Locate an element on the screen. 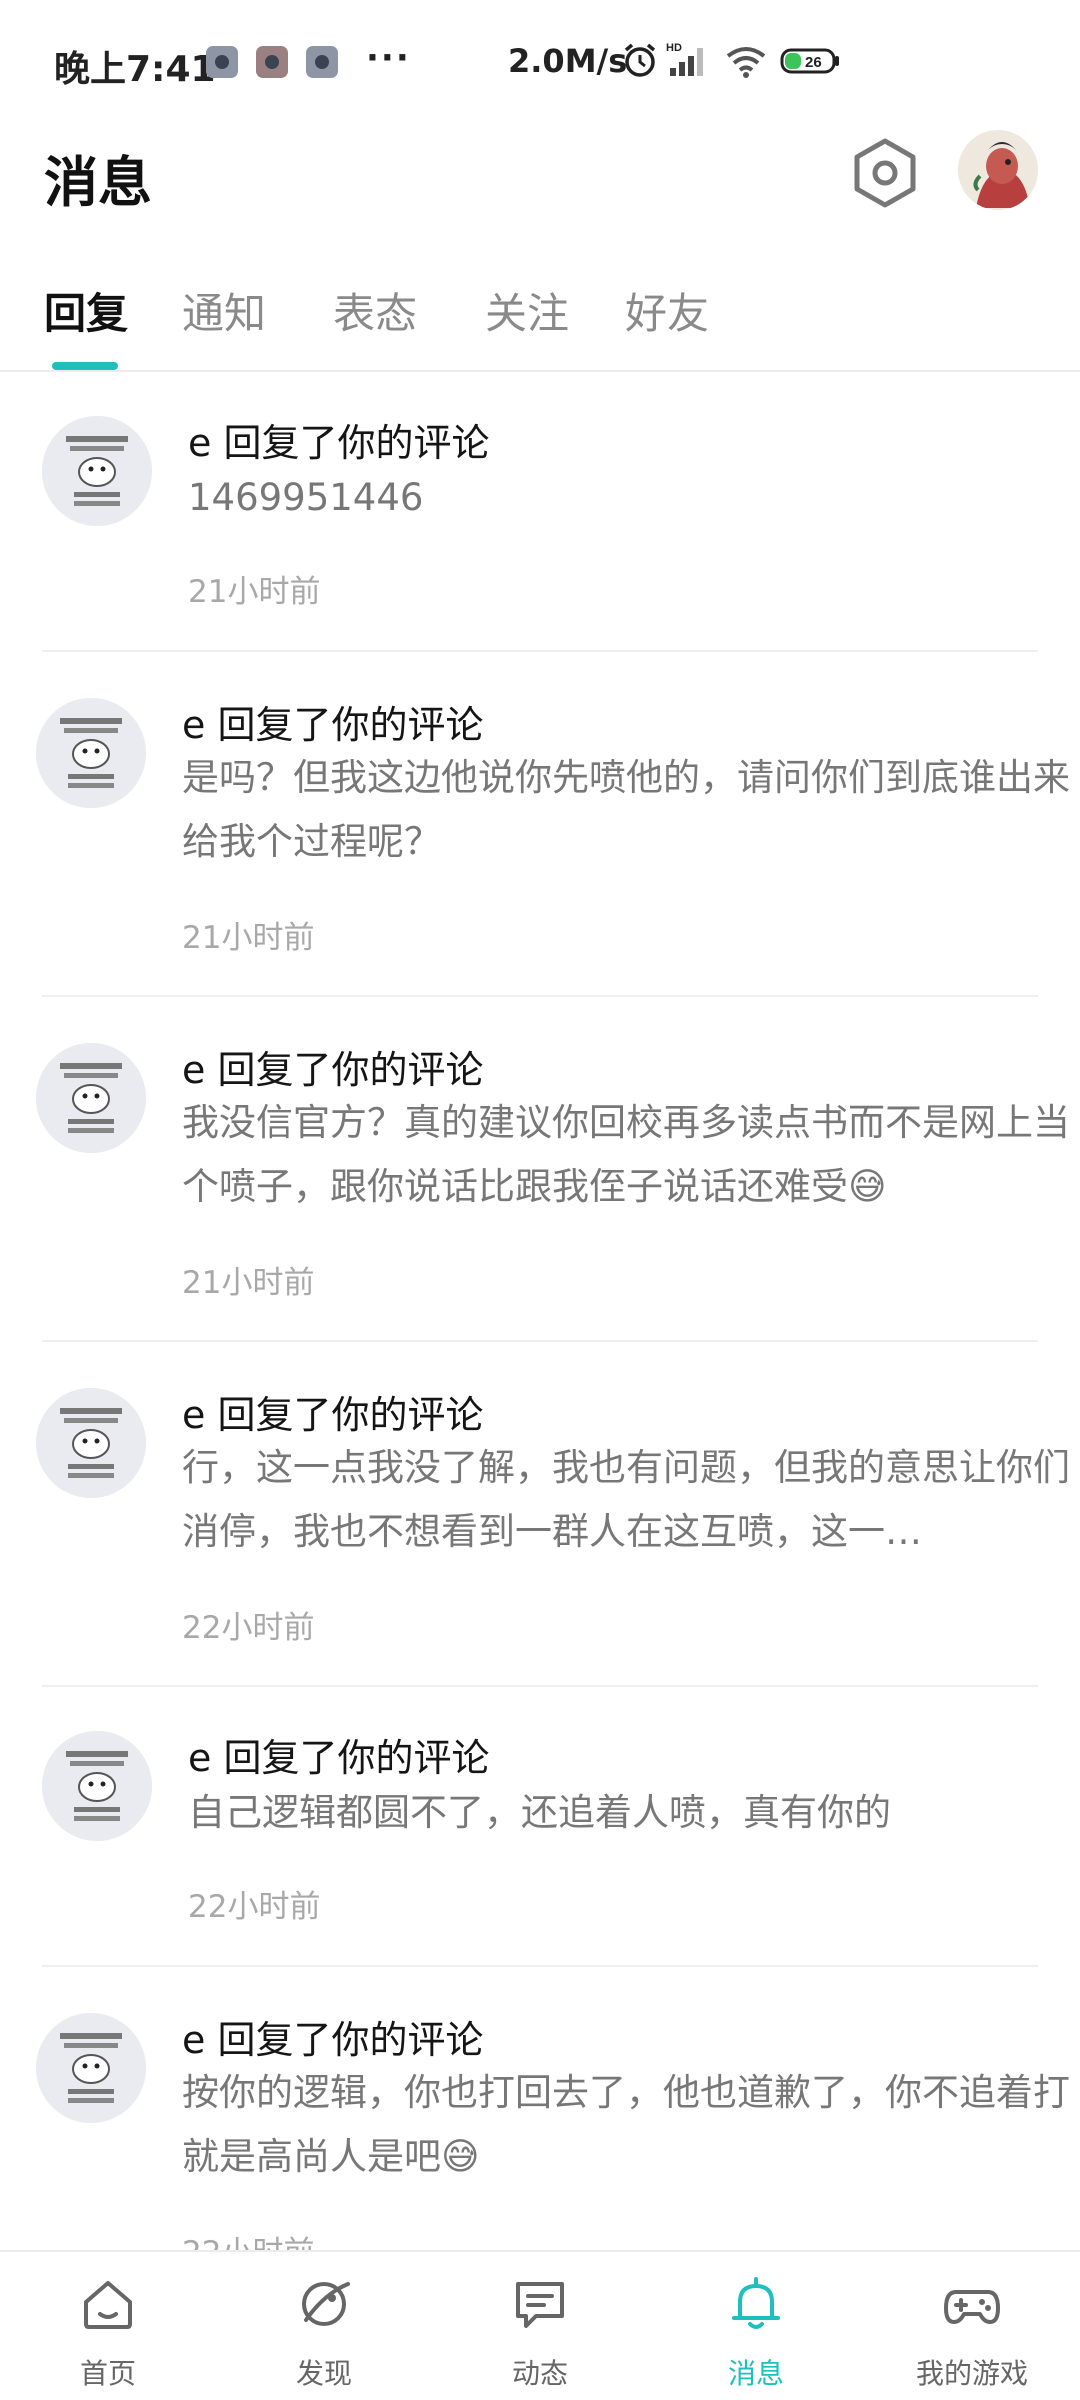  wifi-icon is located at coordinates (746, 62).